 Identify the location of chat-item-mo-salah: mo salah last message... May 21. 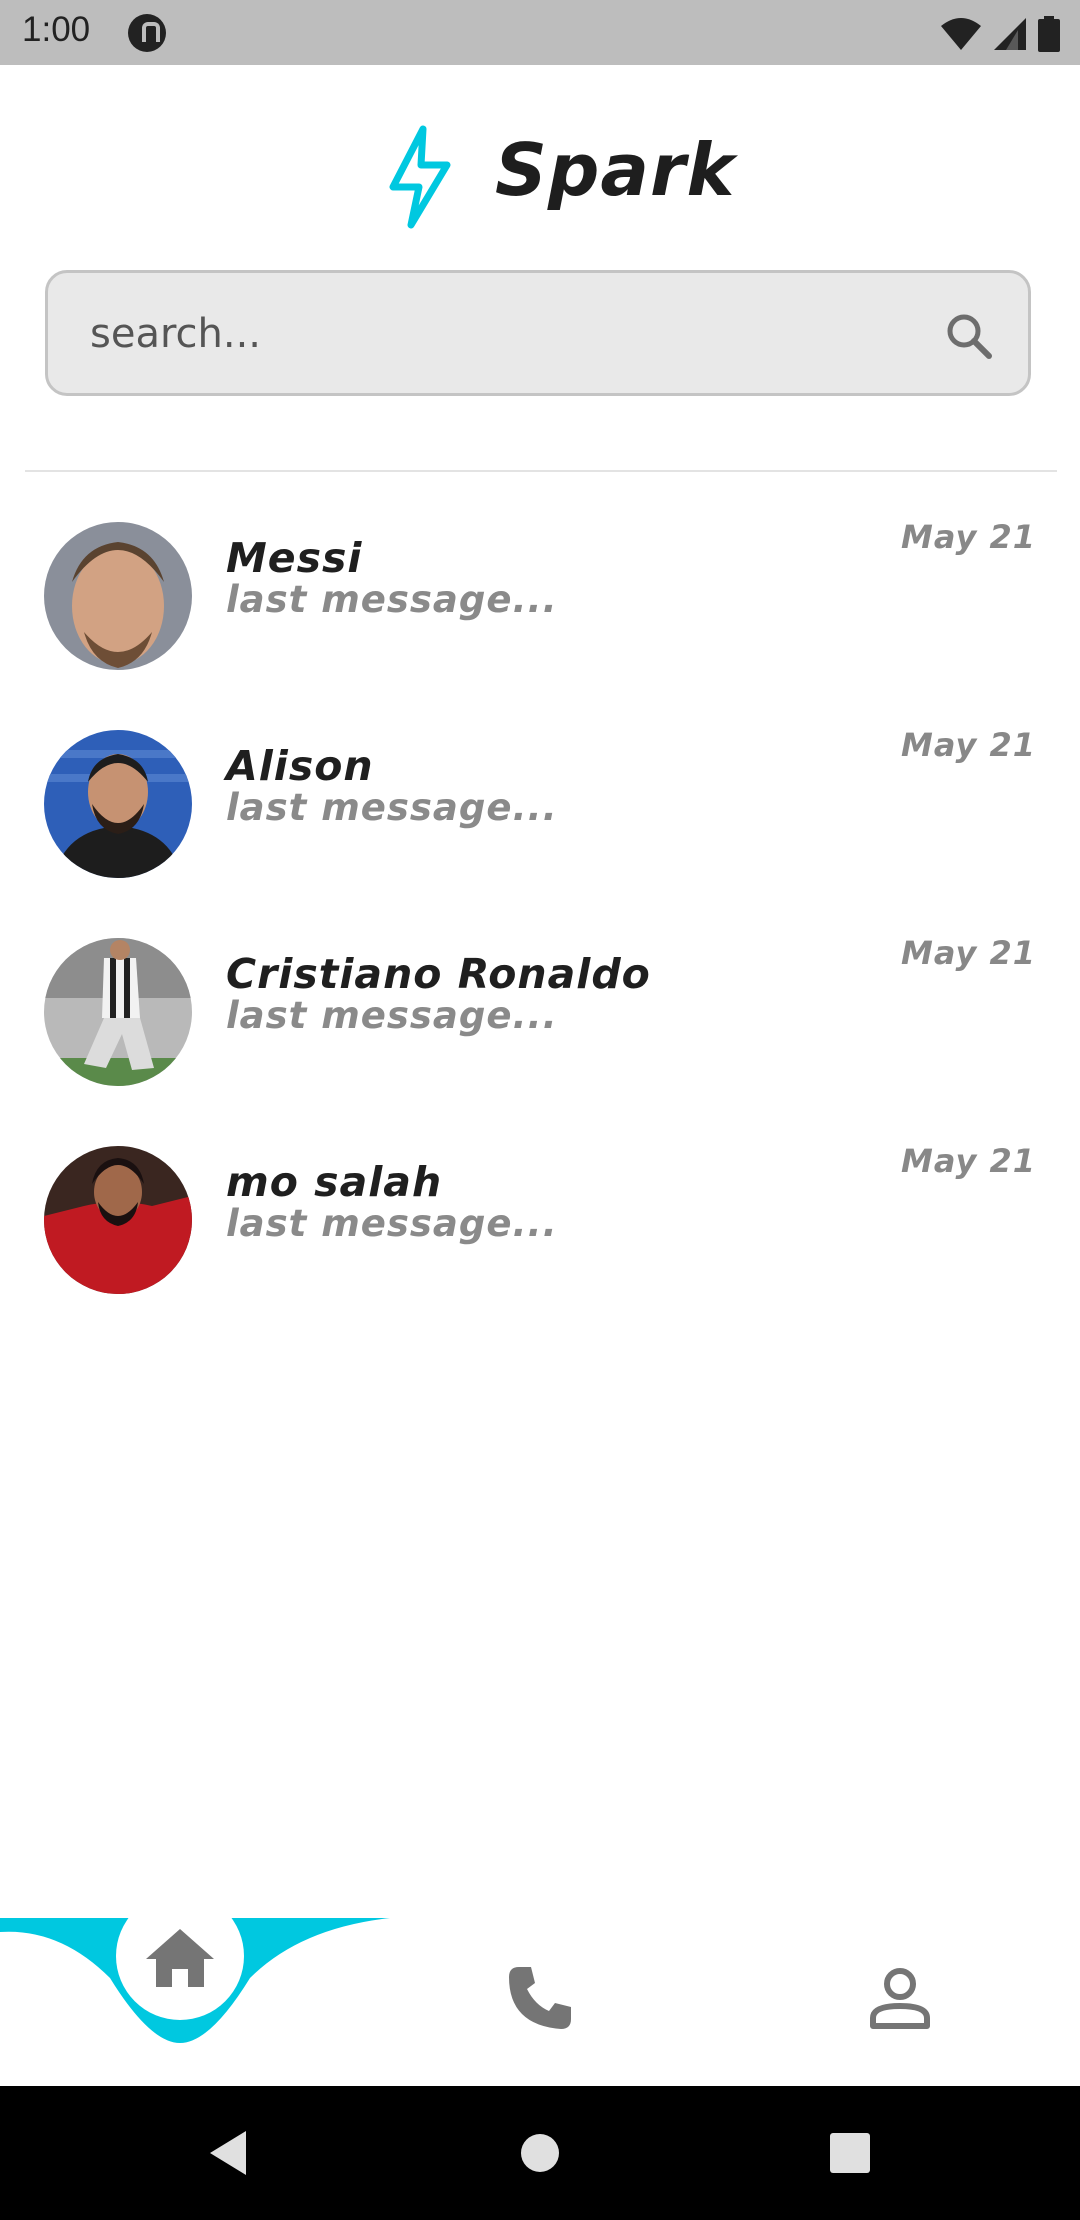
(540, 1229).